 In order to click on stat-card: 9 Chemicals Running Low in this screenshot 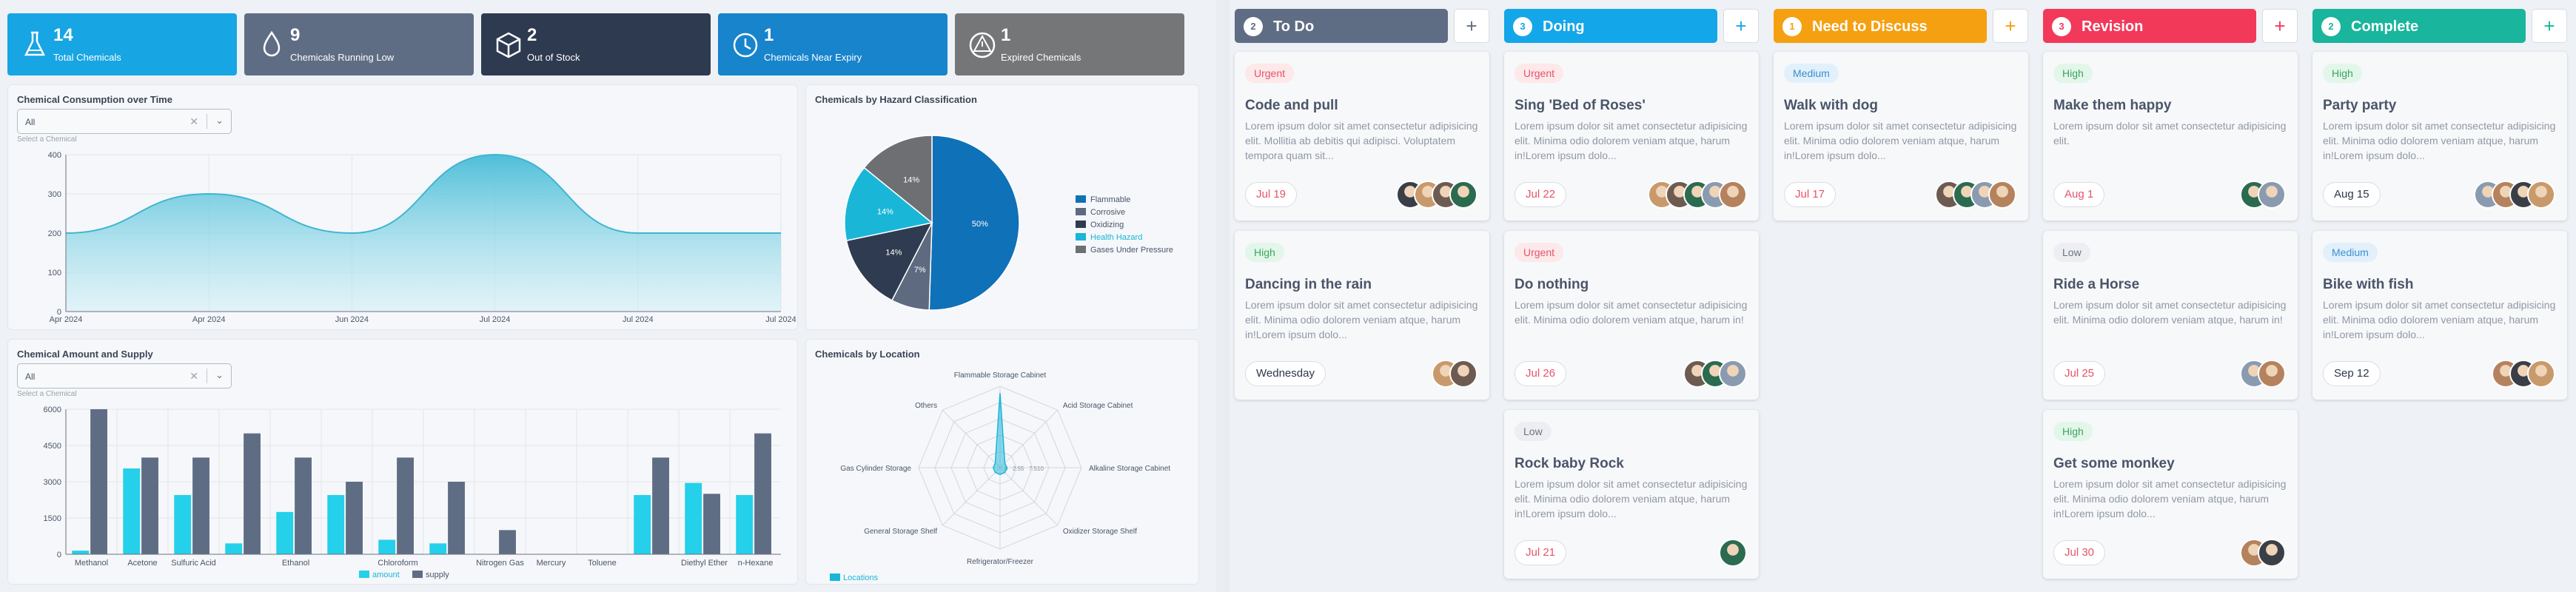, I will do `click(359, 44)`.